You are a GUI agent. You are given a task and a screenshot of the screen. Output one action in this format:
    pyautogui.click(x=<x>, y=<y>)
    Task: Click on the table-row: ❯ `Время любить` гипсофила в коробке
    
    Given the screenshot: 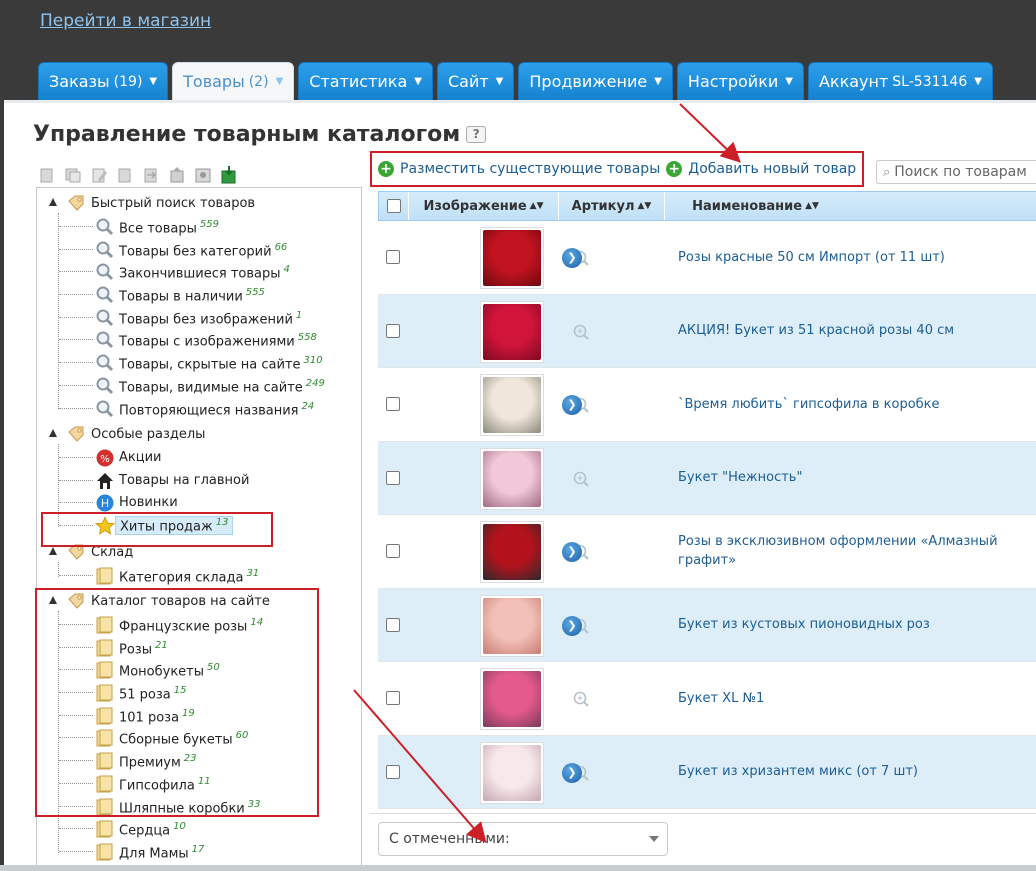 What is the action you would take?
    pyautogui.click(x=707, y=405)
    